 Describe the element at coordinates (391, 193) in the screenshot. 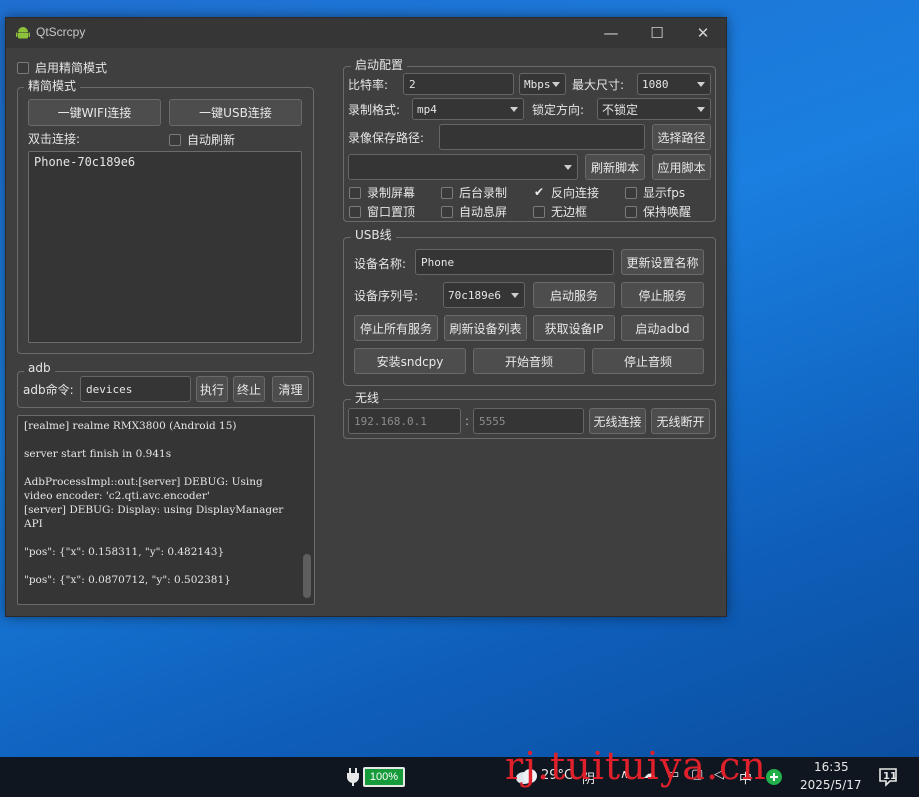

I see `record-screen-label: 录制屏幕` at that location.